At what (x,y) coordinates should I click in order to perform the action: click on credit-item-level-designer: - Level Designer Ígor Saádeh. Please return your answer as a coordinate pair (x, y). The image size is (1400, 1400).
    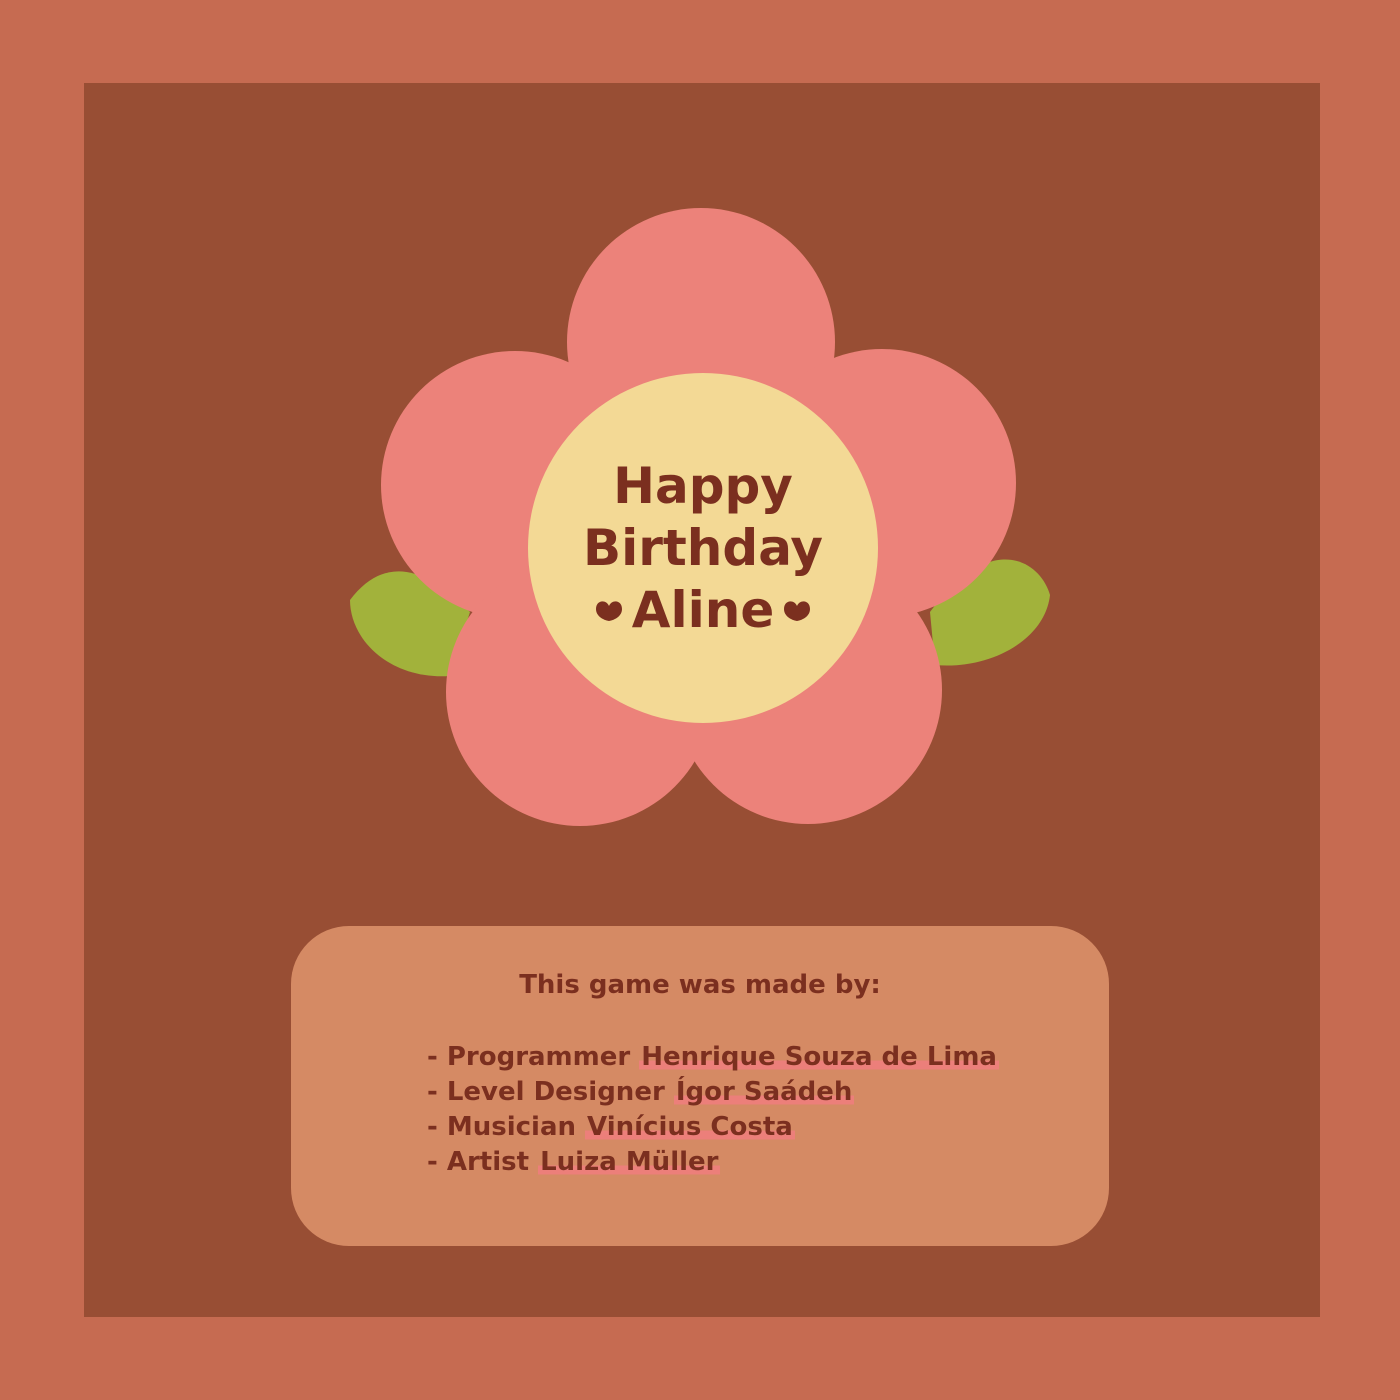
    Looking at the image, I should click on (713, 1092).